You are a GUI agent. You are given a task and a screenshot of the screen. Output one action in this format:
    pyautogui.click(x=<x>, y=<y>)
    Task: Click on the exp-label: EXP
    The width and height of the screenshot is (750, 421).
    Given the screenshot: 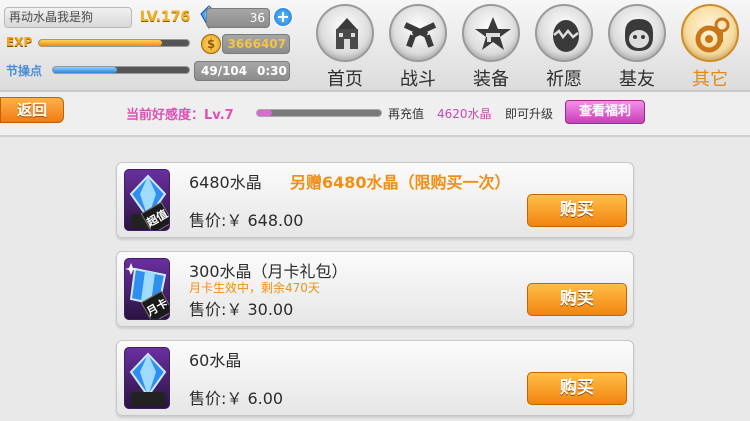 What is the action you would take?
    pyautogui.click(x=19, y=42)
    